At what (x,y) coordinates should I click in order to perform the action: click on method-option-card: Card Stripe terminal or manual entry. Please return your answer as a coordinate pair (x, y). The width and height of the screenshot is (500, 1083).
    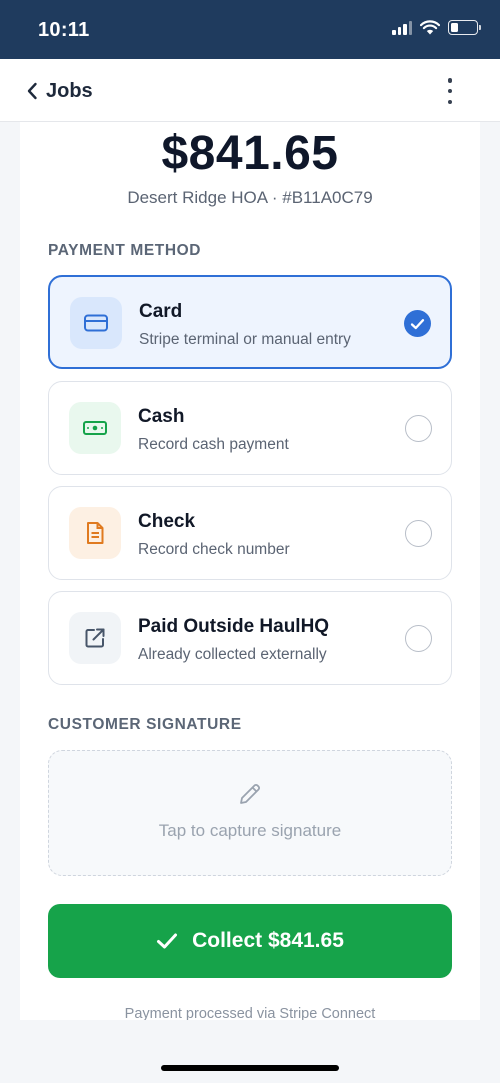
    Looking at the image, I should click on (250, 322).